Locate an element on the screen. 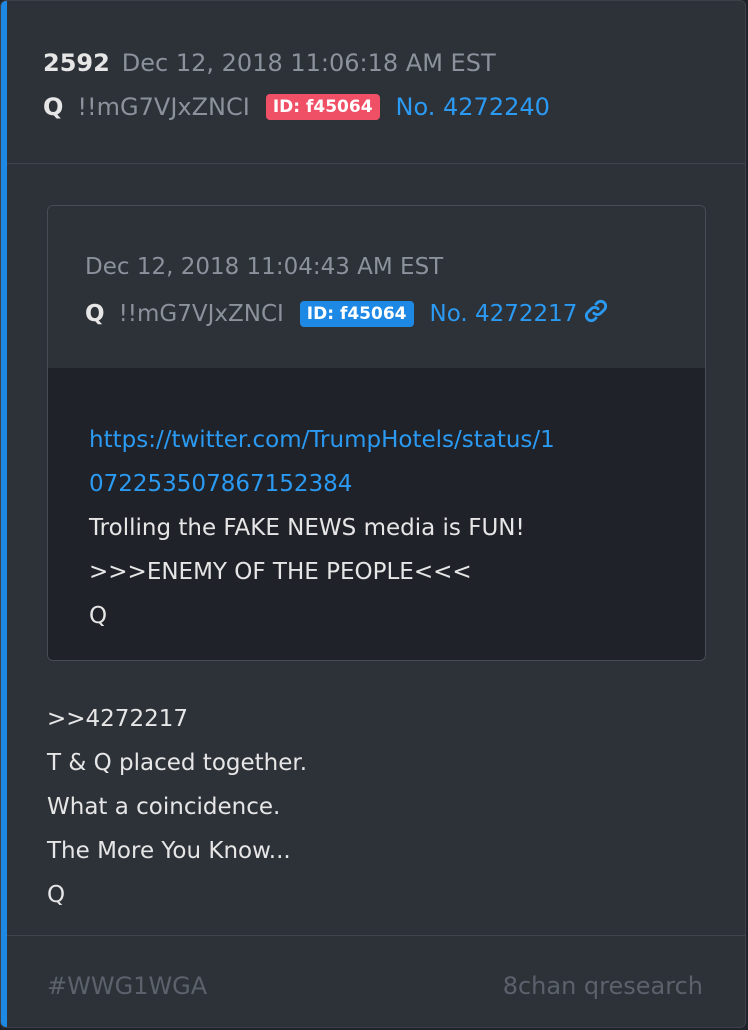  quoted-id-badge: ID: f45064 is located at coordinates (356, 314).